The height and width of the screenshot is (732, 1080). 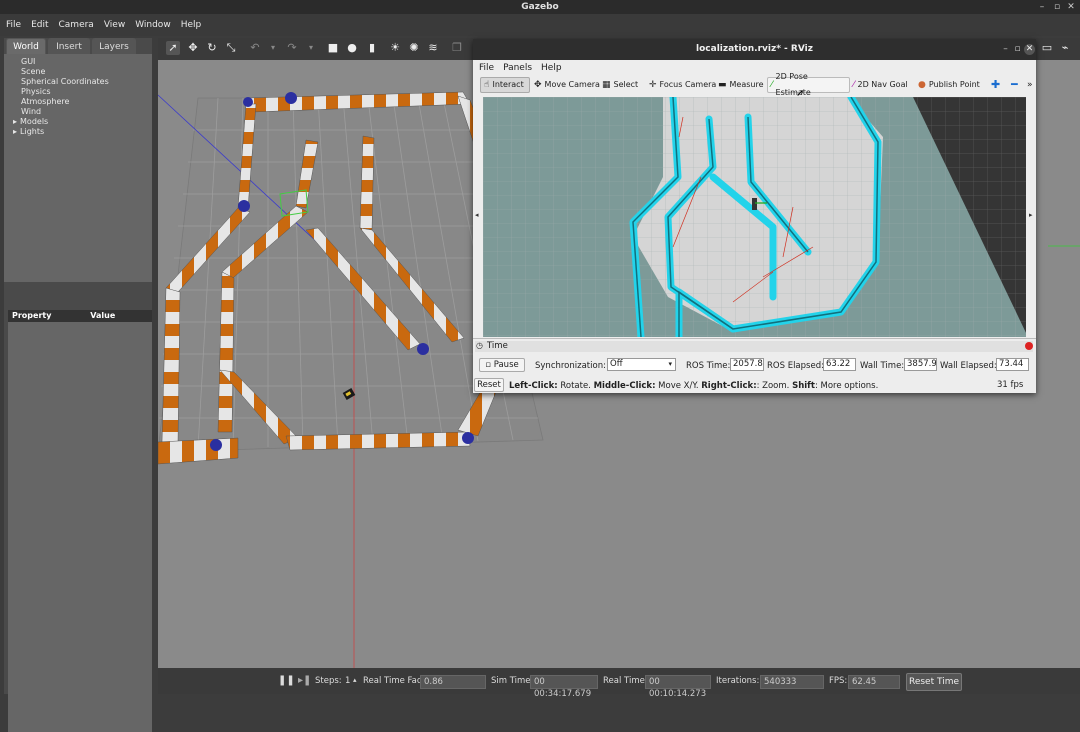 What do you see at coordinates (1047, 48) in the screenshot?
I see `screenshot-icon: ▭` at bounding box center [1047, 48].